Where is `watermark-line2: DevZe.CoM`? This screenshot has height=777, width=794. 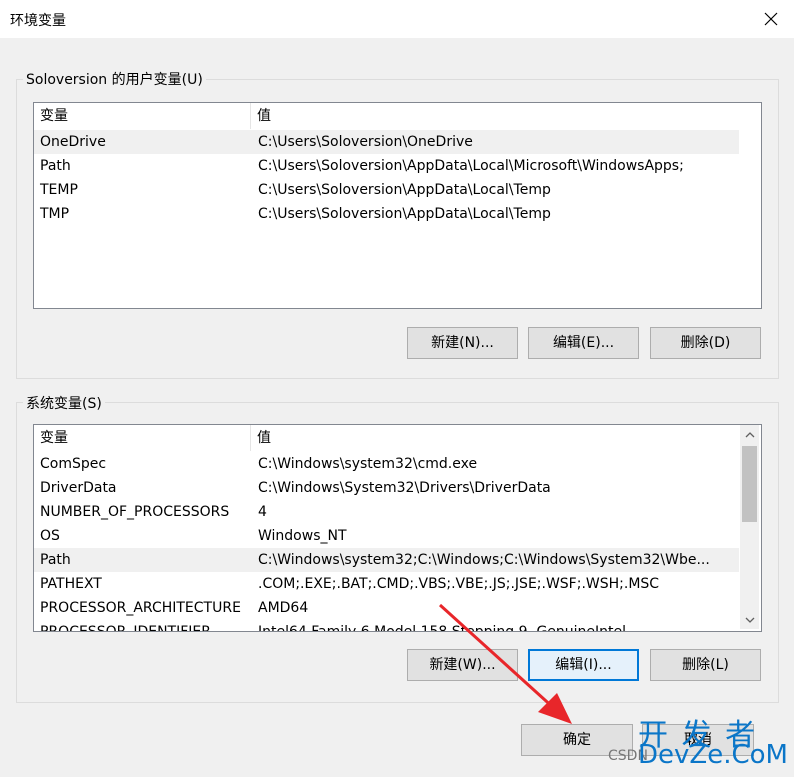
watermark-line2: DevZe.CoM is located at coordinates (713, 755).